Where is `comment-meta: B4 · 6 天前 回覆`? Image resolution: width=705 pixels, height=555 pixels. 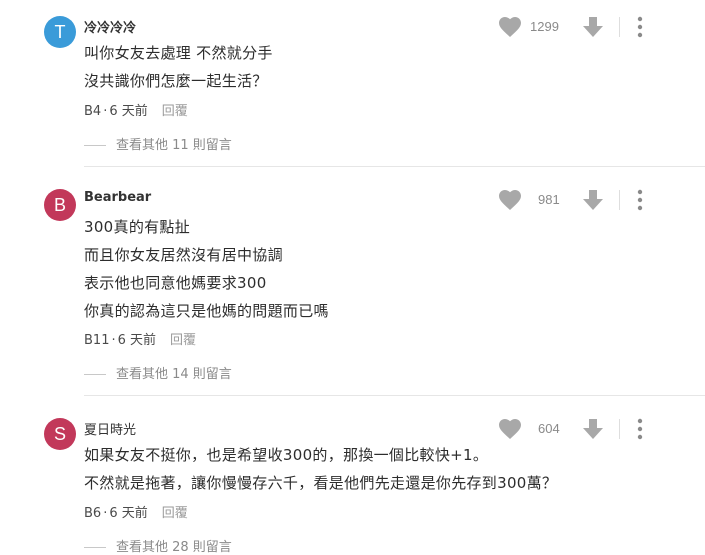 comment-meta: B4 · 6 天前 回覆 is located at coordinates (136, 109).